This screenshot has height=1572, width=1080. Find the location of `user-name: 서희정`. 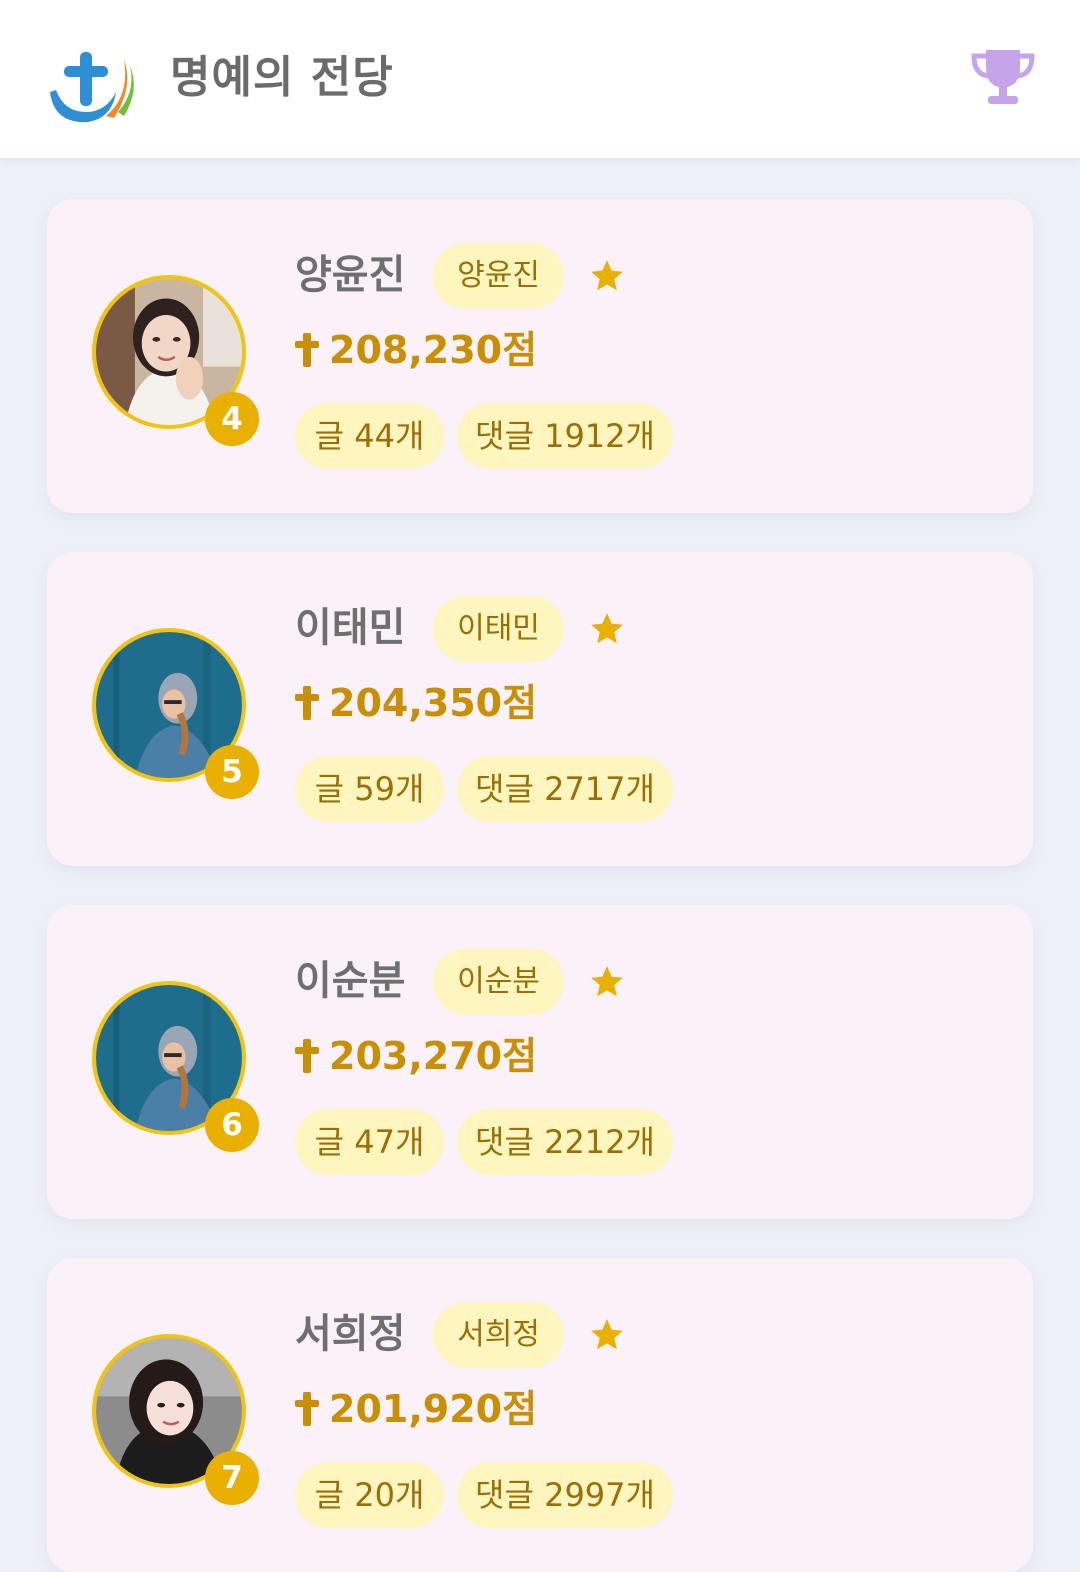

user-name: 서희정 is located at coordinates (350, 1334).